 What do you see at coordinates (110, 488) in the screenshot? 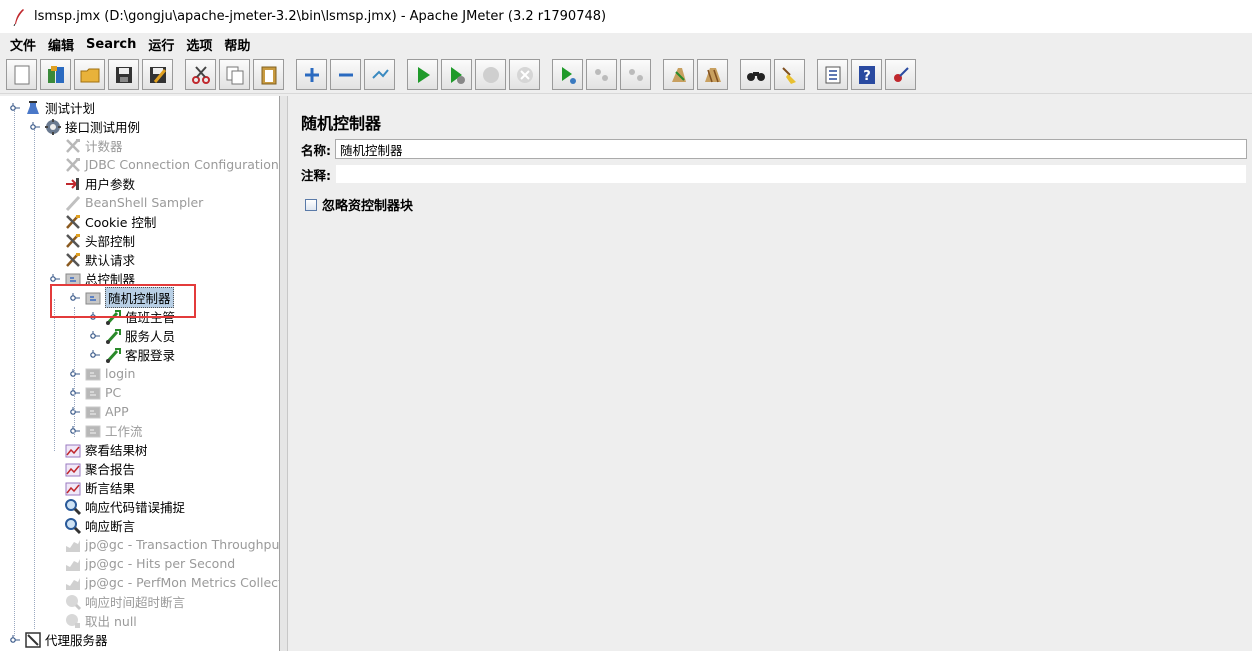
I see `tree-node-label: 断言结果` at bounding box center [110, 488].